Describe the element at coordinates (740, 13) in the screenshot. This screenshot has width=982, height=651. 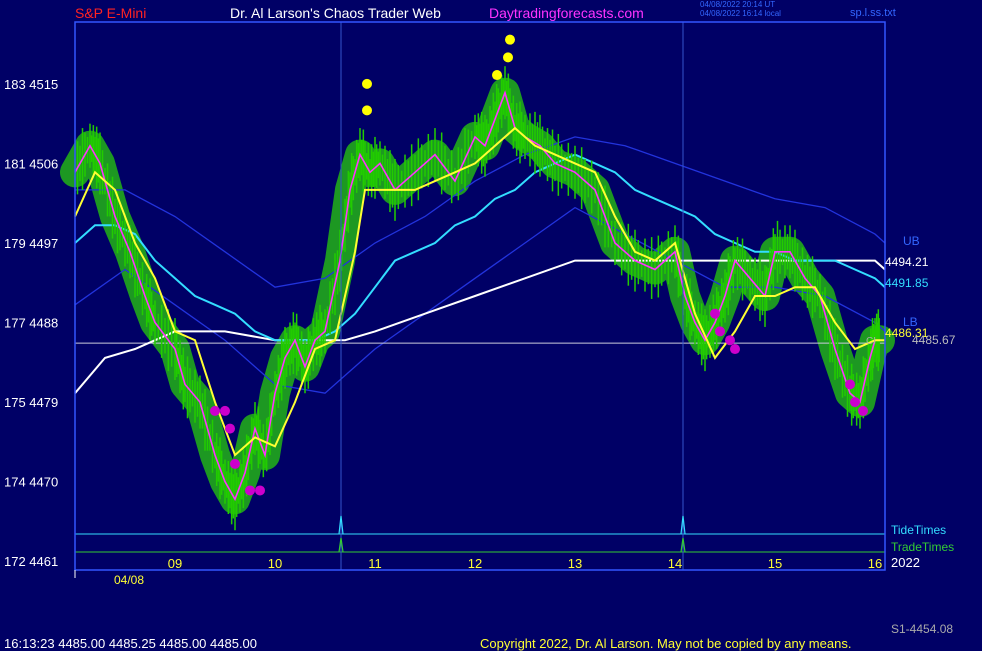
I see `timestamp-local: 04/08/2022 16:14 local` at that location.